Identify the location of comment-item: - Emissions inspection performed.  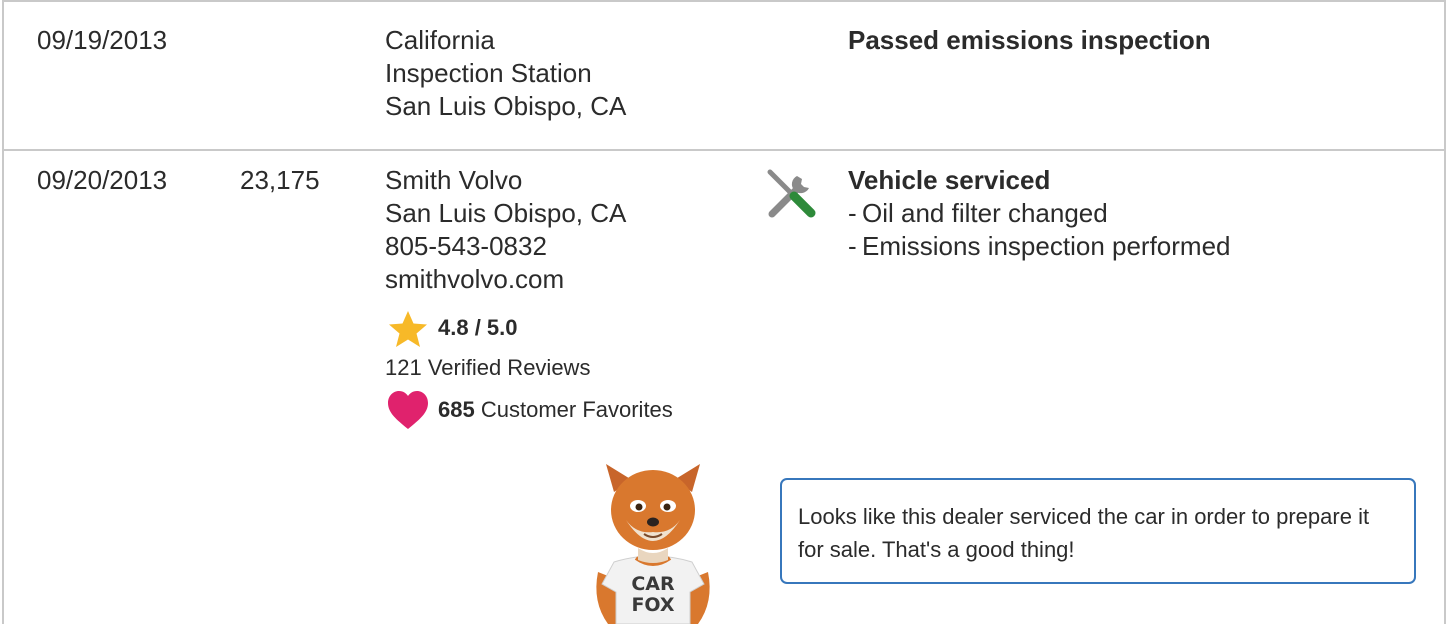
(1039, 246).